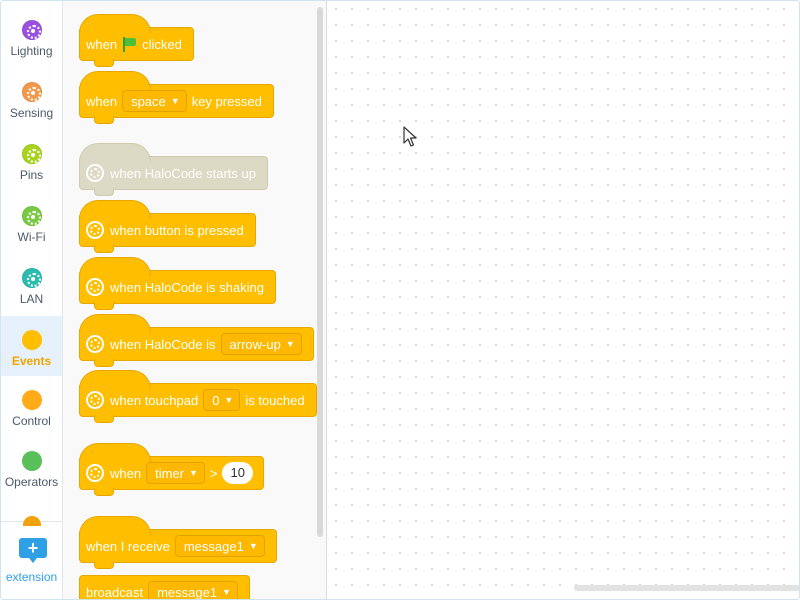  Describe the element at coordinates (275, 400) in the screenshot. I see `block-text: is touched` at that location.